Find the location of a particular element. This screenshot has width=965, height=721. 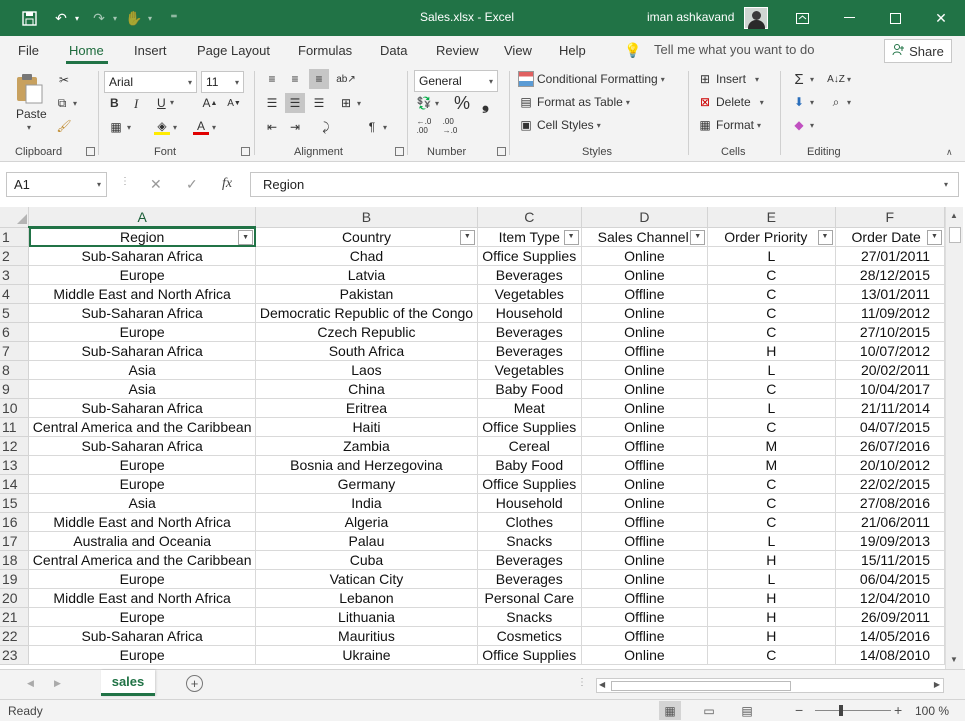

table-cell: Cereal is located at coordinates (529, 446).